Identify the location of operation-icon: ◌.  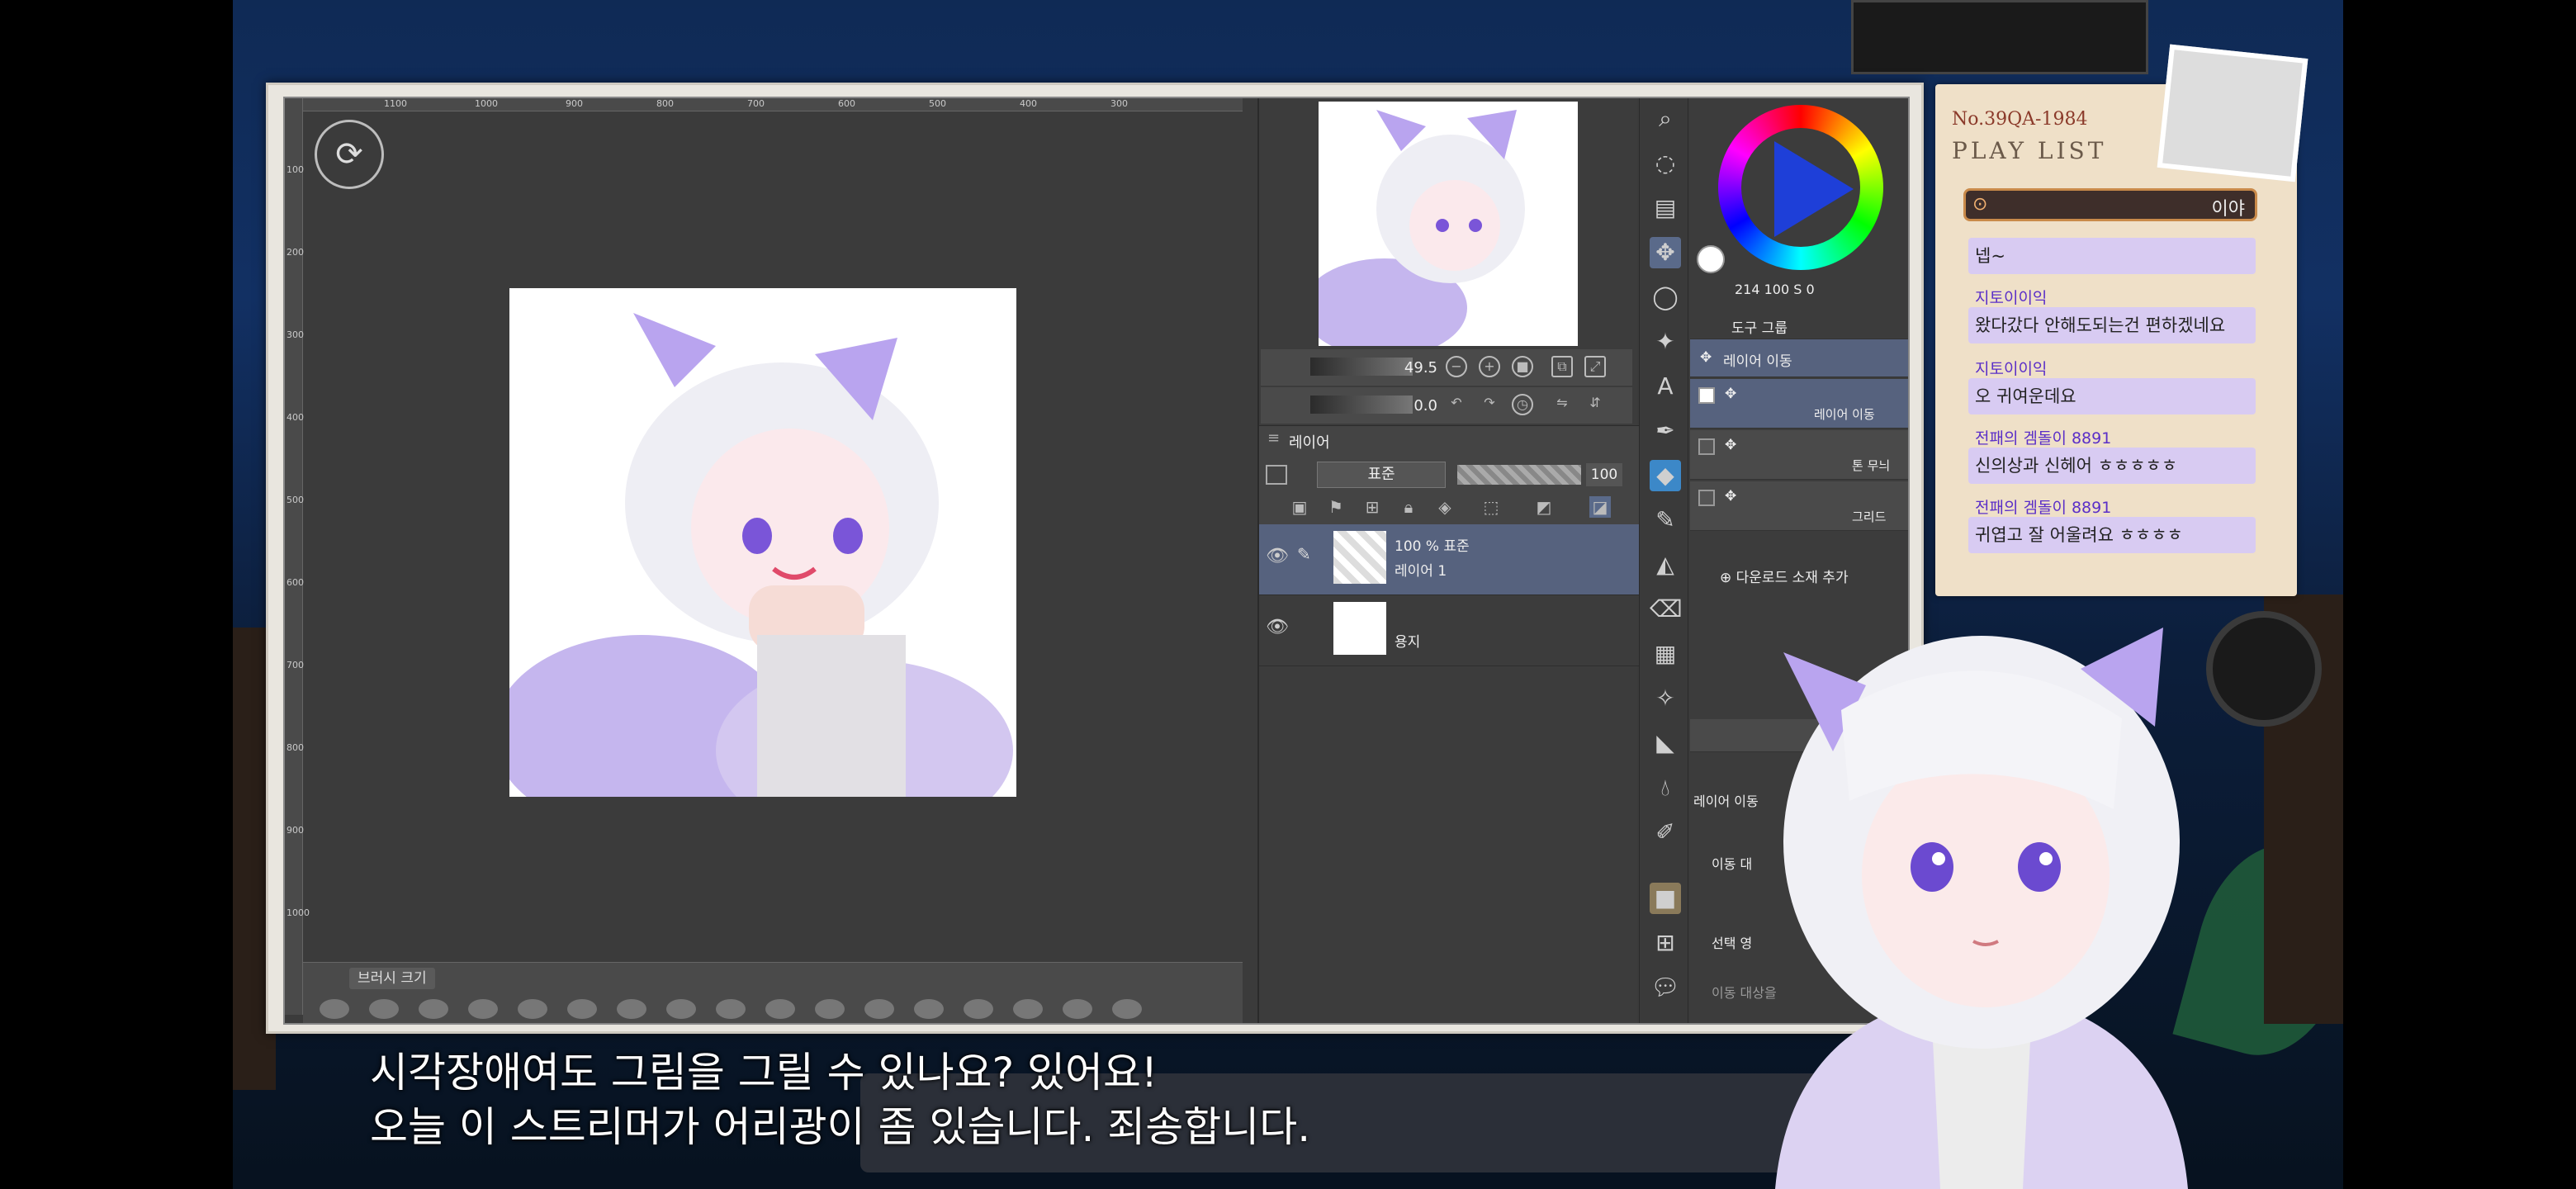
(1665, 163).